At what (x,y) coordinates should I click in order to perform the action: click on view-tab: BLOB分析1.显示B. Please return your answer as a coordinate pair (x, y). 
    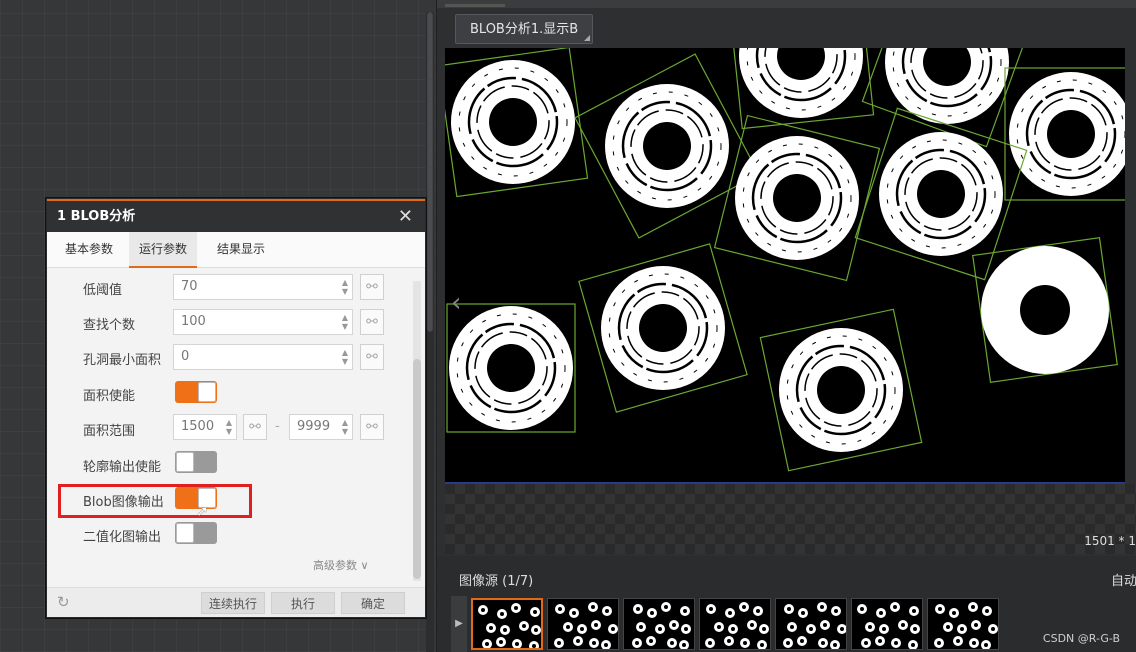
    Looking at the image, I should click on (524, 29).